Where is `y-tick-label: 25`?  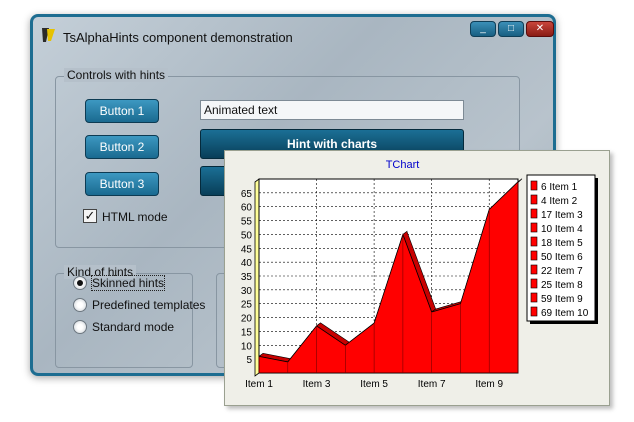
y-tick-label: 25 is located at coordinates (247, 305).